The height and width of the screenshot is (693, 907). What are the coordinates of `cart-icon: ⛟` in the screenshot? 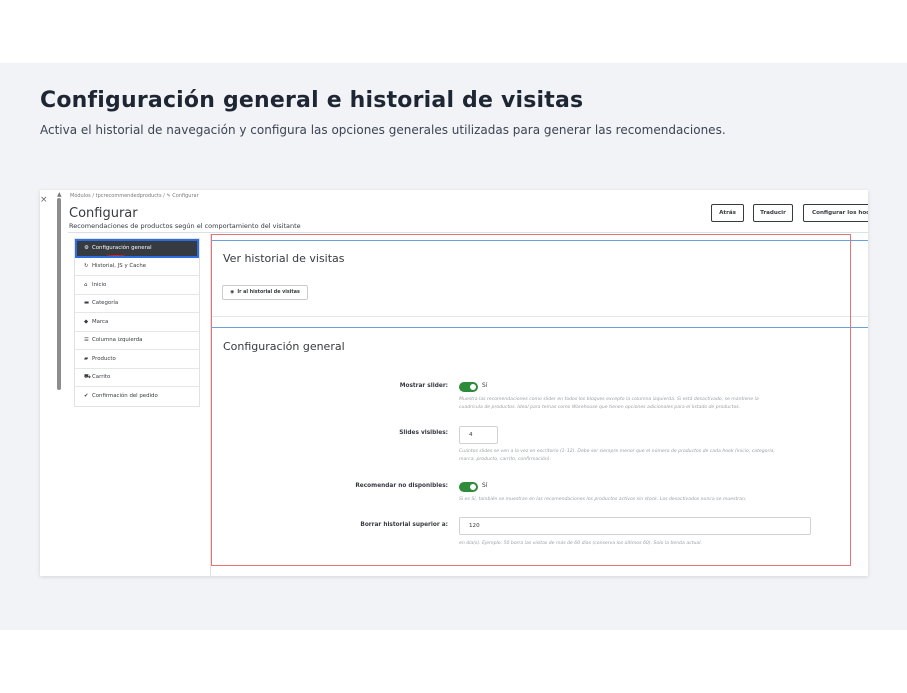 It's located at (87, 376).